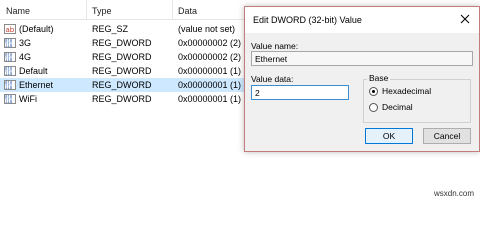  Describe the element at coordinates (453, 193) in the screenshot. I see `watermark-text: wsxdn.com` at that location.